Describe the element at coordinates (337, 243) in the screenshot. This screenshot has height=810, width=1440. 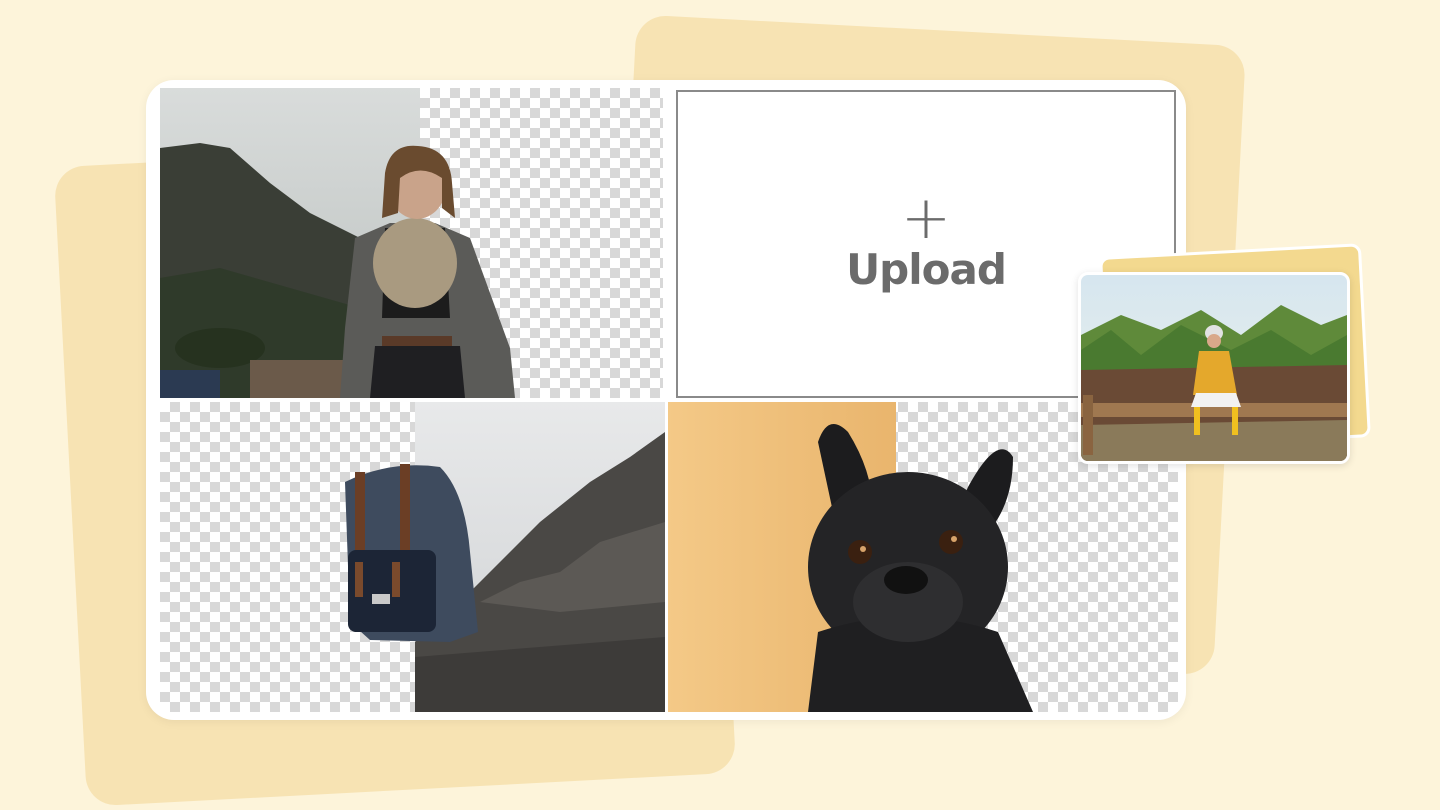
I see `woman-photo` at that location.